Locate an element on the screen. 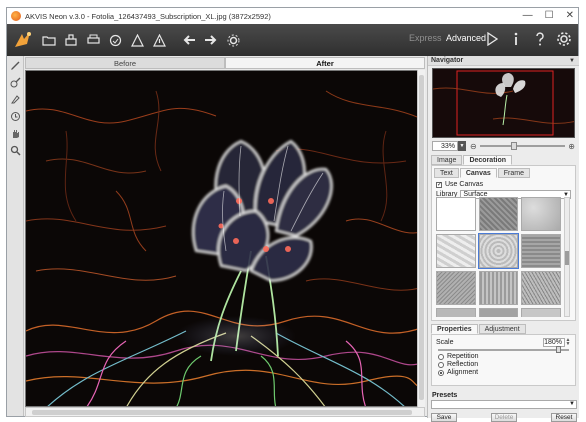 The height and width of the screenshot is (422, 586). window-controls: — ☐ ✕ is located at coordinates (548, 16).